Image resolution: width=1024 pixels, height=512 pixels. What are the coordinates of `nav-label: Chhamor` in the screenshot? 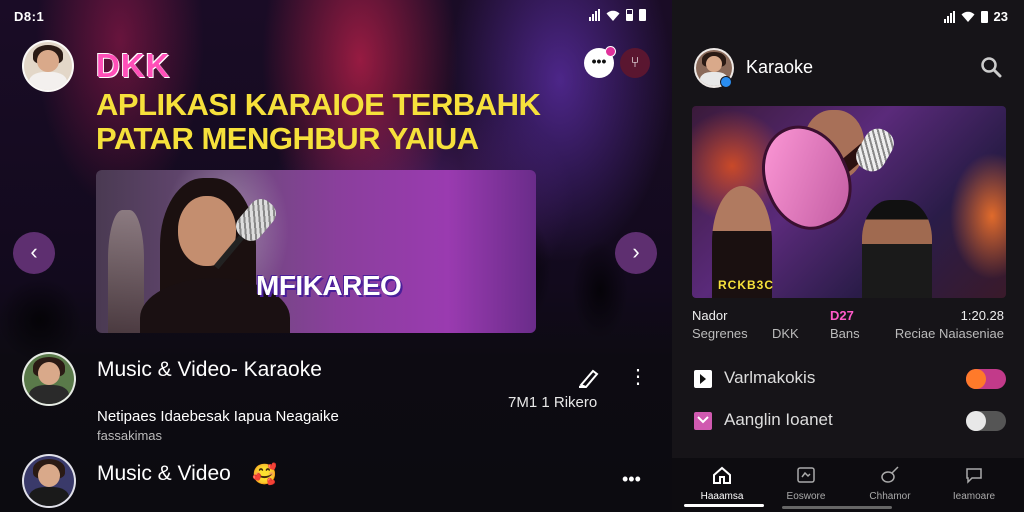 It's located at (890, 496).